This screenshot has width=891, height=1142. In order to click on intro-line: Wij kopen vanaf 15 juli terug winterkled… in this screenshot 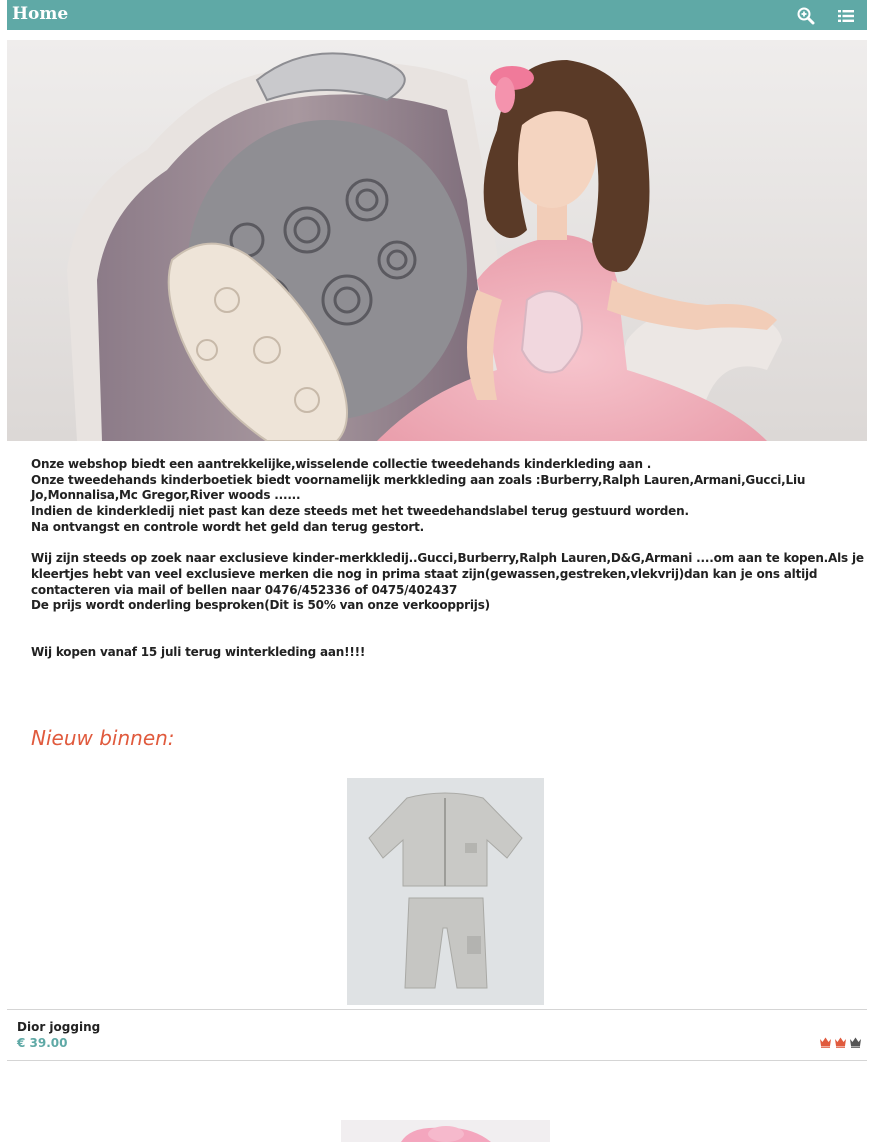, I will do `click(198, 652)`.